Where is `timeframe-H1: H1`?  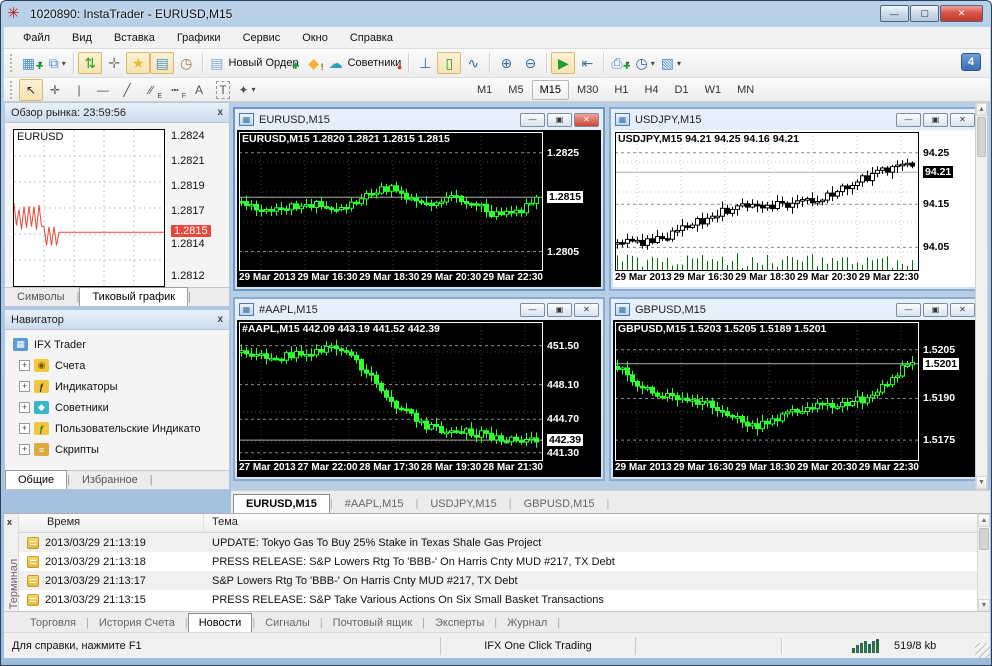 timeframe-H1: H1 is located at coordinates (621, 90).